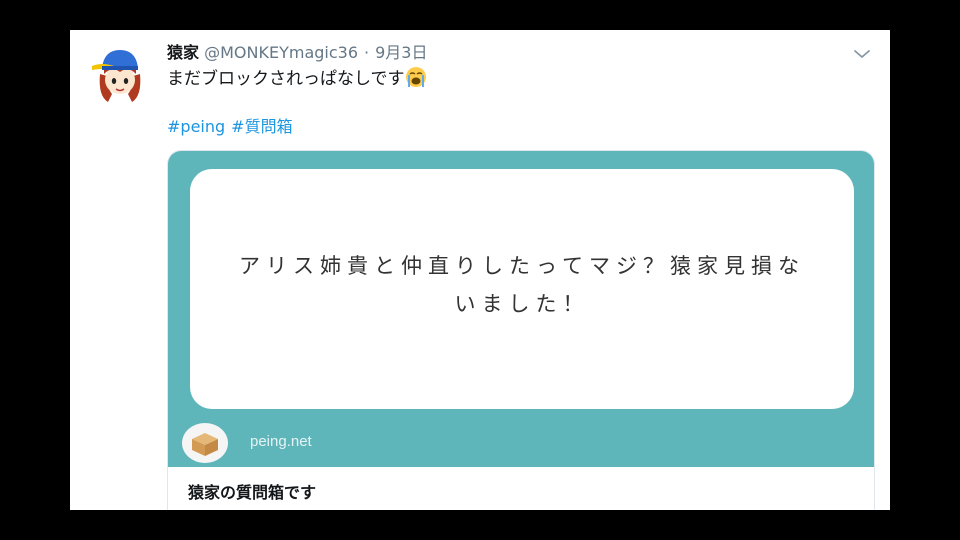 This screenshot has height=540, width=960. I want to click on tweet-date: 9月3日, so click(401, 52).